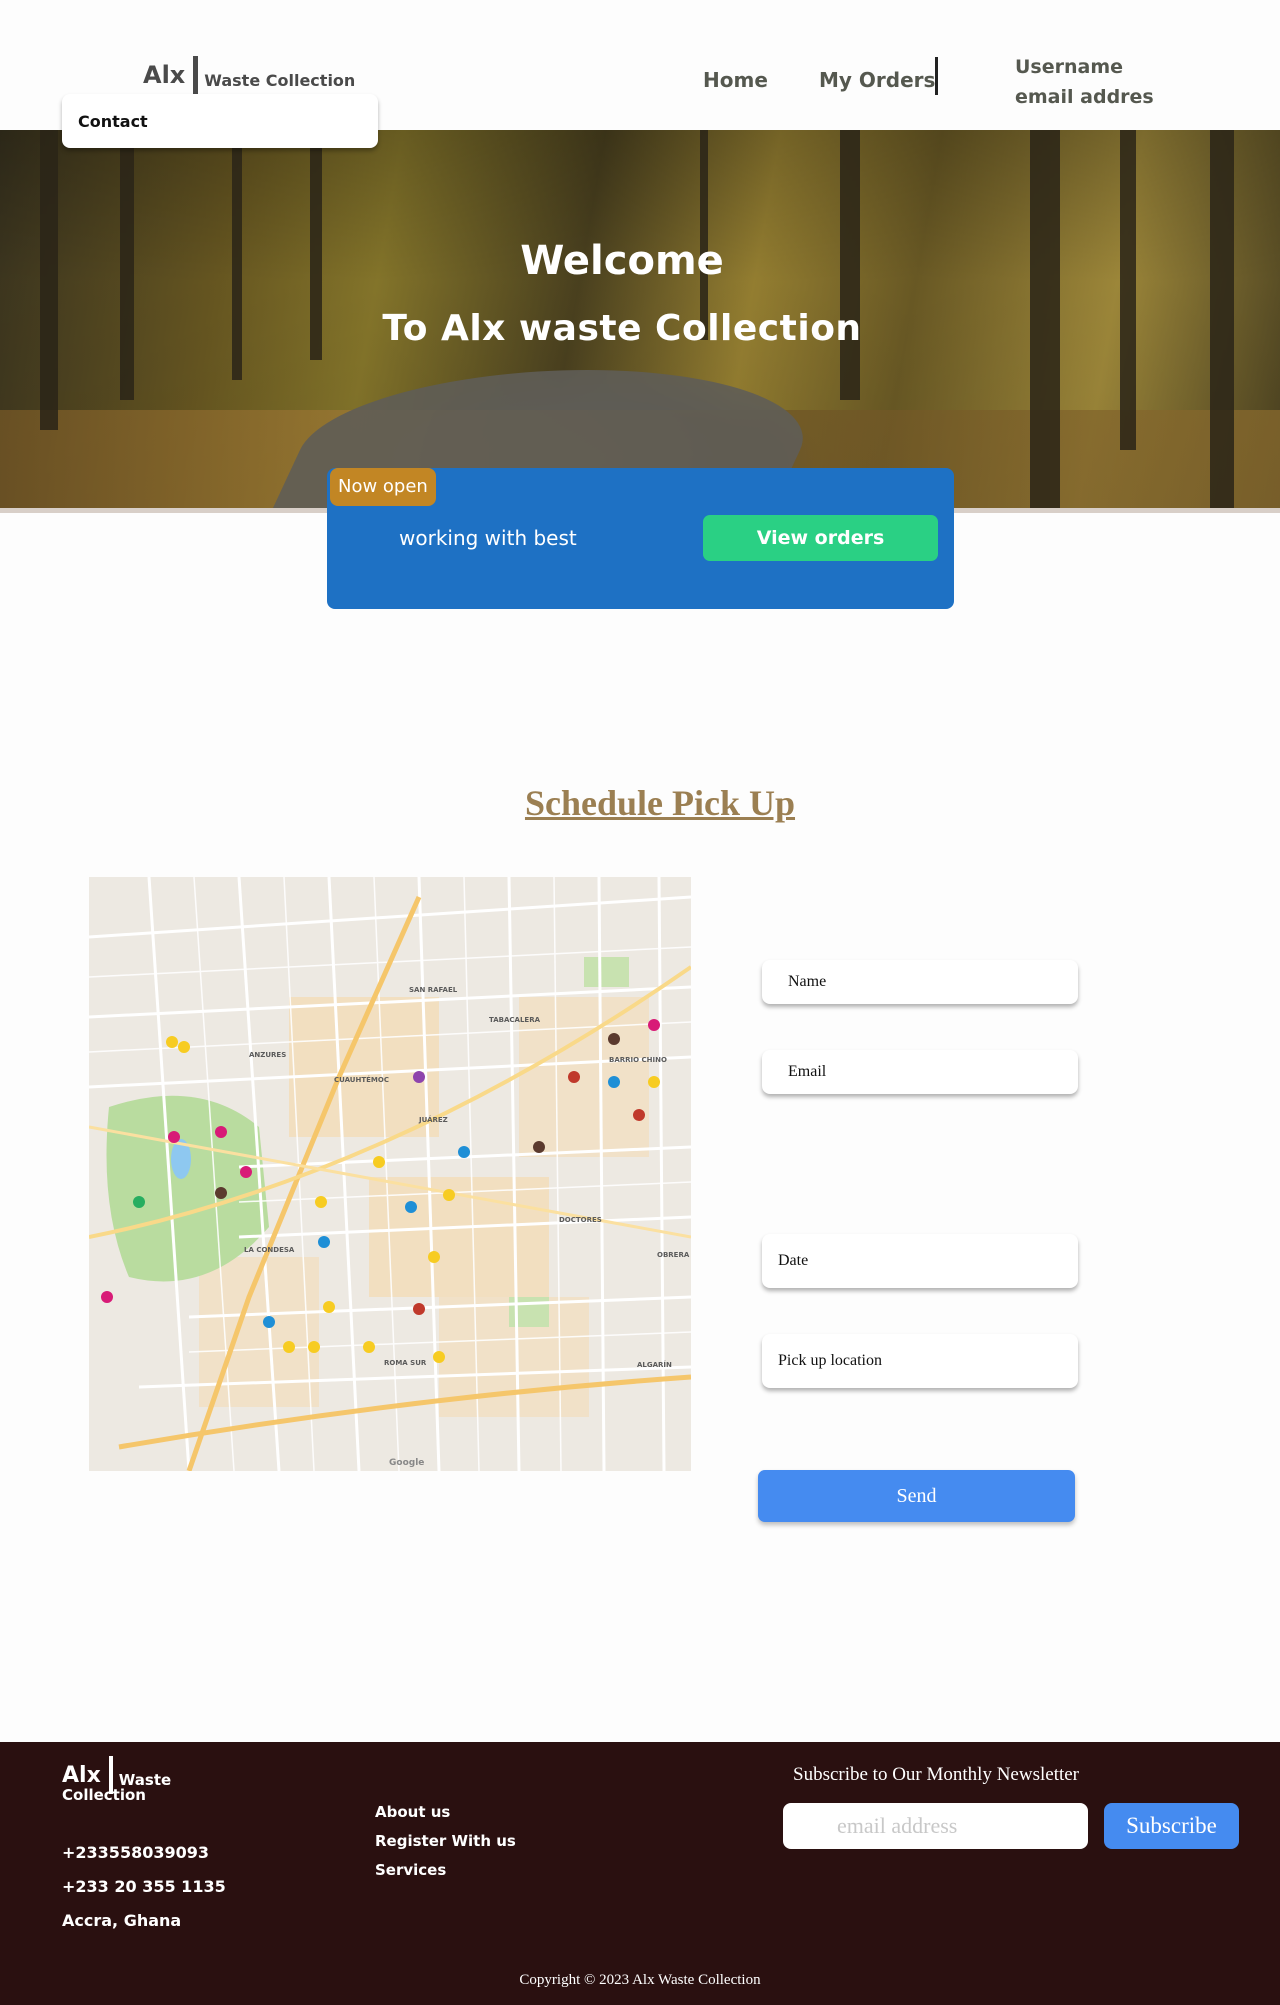  Describe the element at coordinates (638, 1060) in the screenshot. I see `map-label: BARRIO CHINO` at that location.